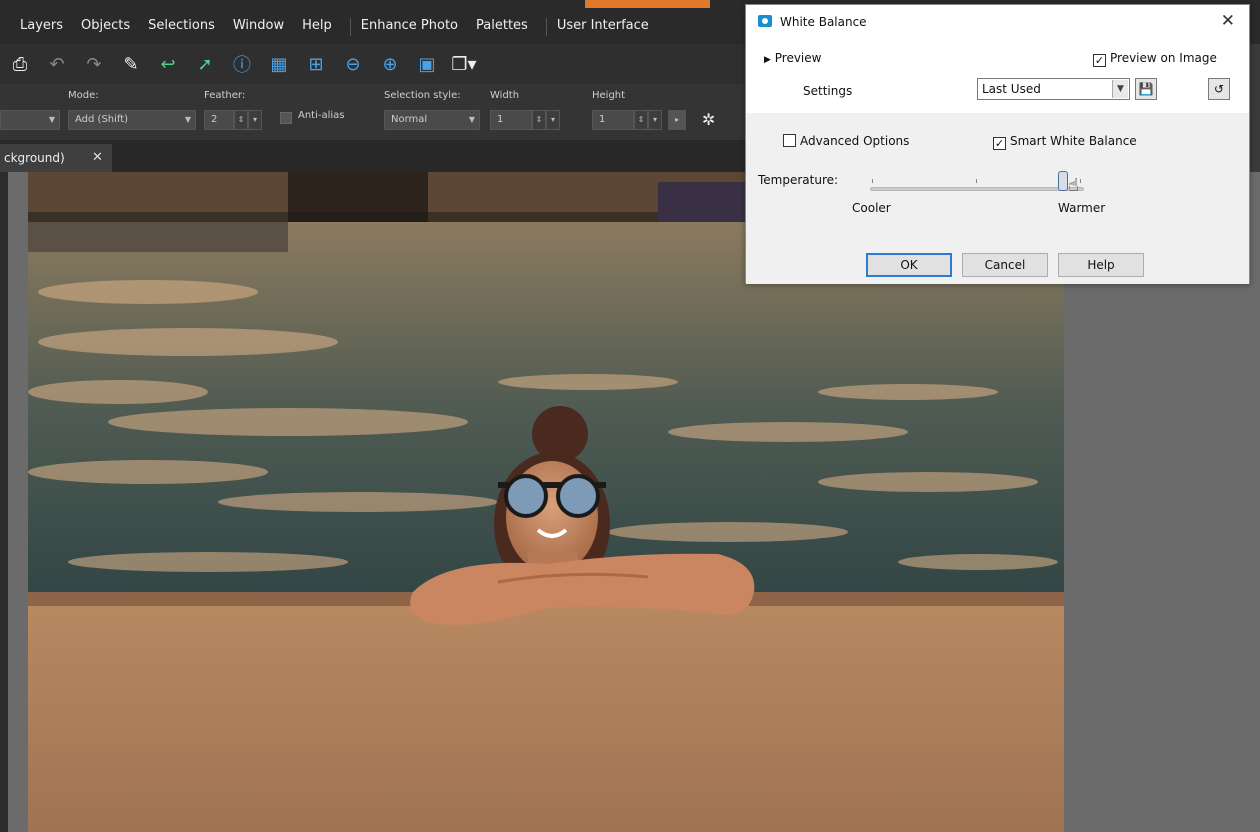 This screenshot has width=1260, height=832. What do you see at coordinates (316, 64) in the screenshot?
I see `grid-icon: ⊞` at bounding box center [316, 64].